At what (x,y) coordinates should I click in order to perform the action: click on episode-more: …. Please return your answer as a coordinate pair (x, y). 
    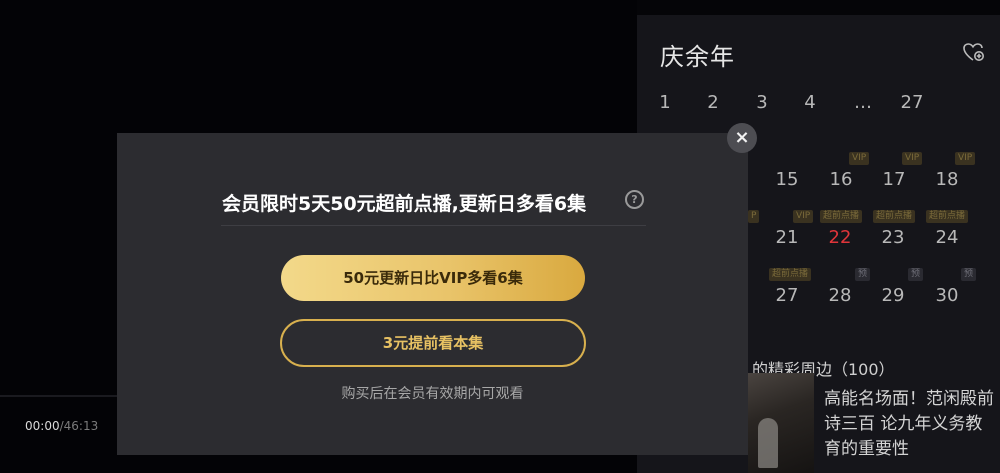
    Looking at the image, I should click on (863, 102).